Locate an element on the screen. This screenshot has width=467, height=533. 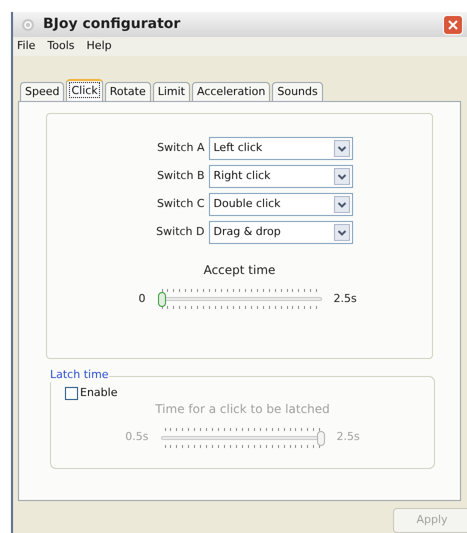
switch-label: Switch D is located at coordinates (179, 232).